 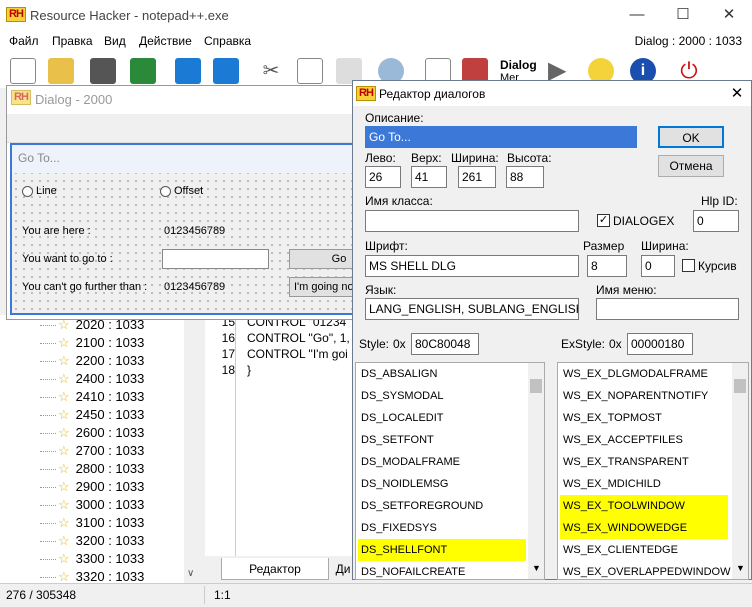 I want to click on close-icon: ✕, so click(x=729, y=15).